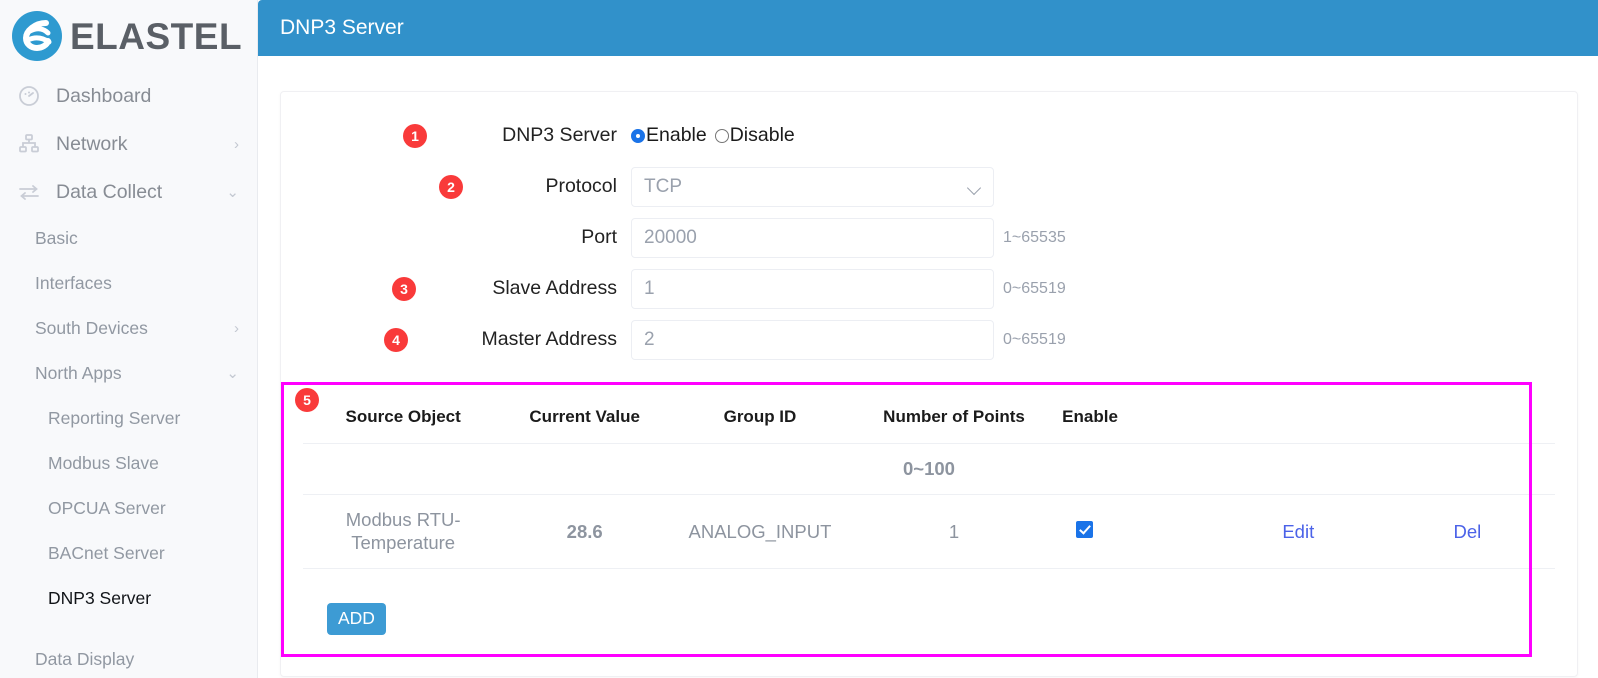 The image size is (1598, 678). Describe the element at coordinates (1135, 532) in the screenshot. I see `cell-enable` at that location.